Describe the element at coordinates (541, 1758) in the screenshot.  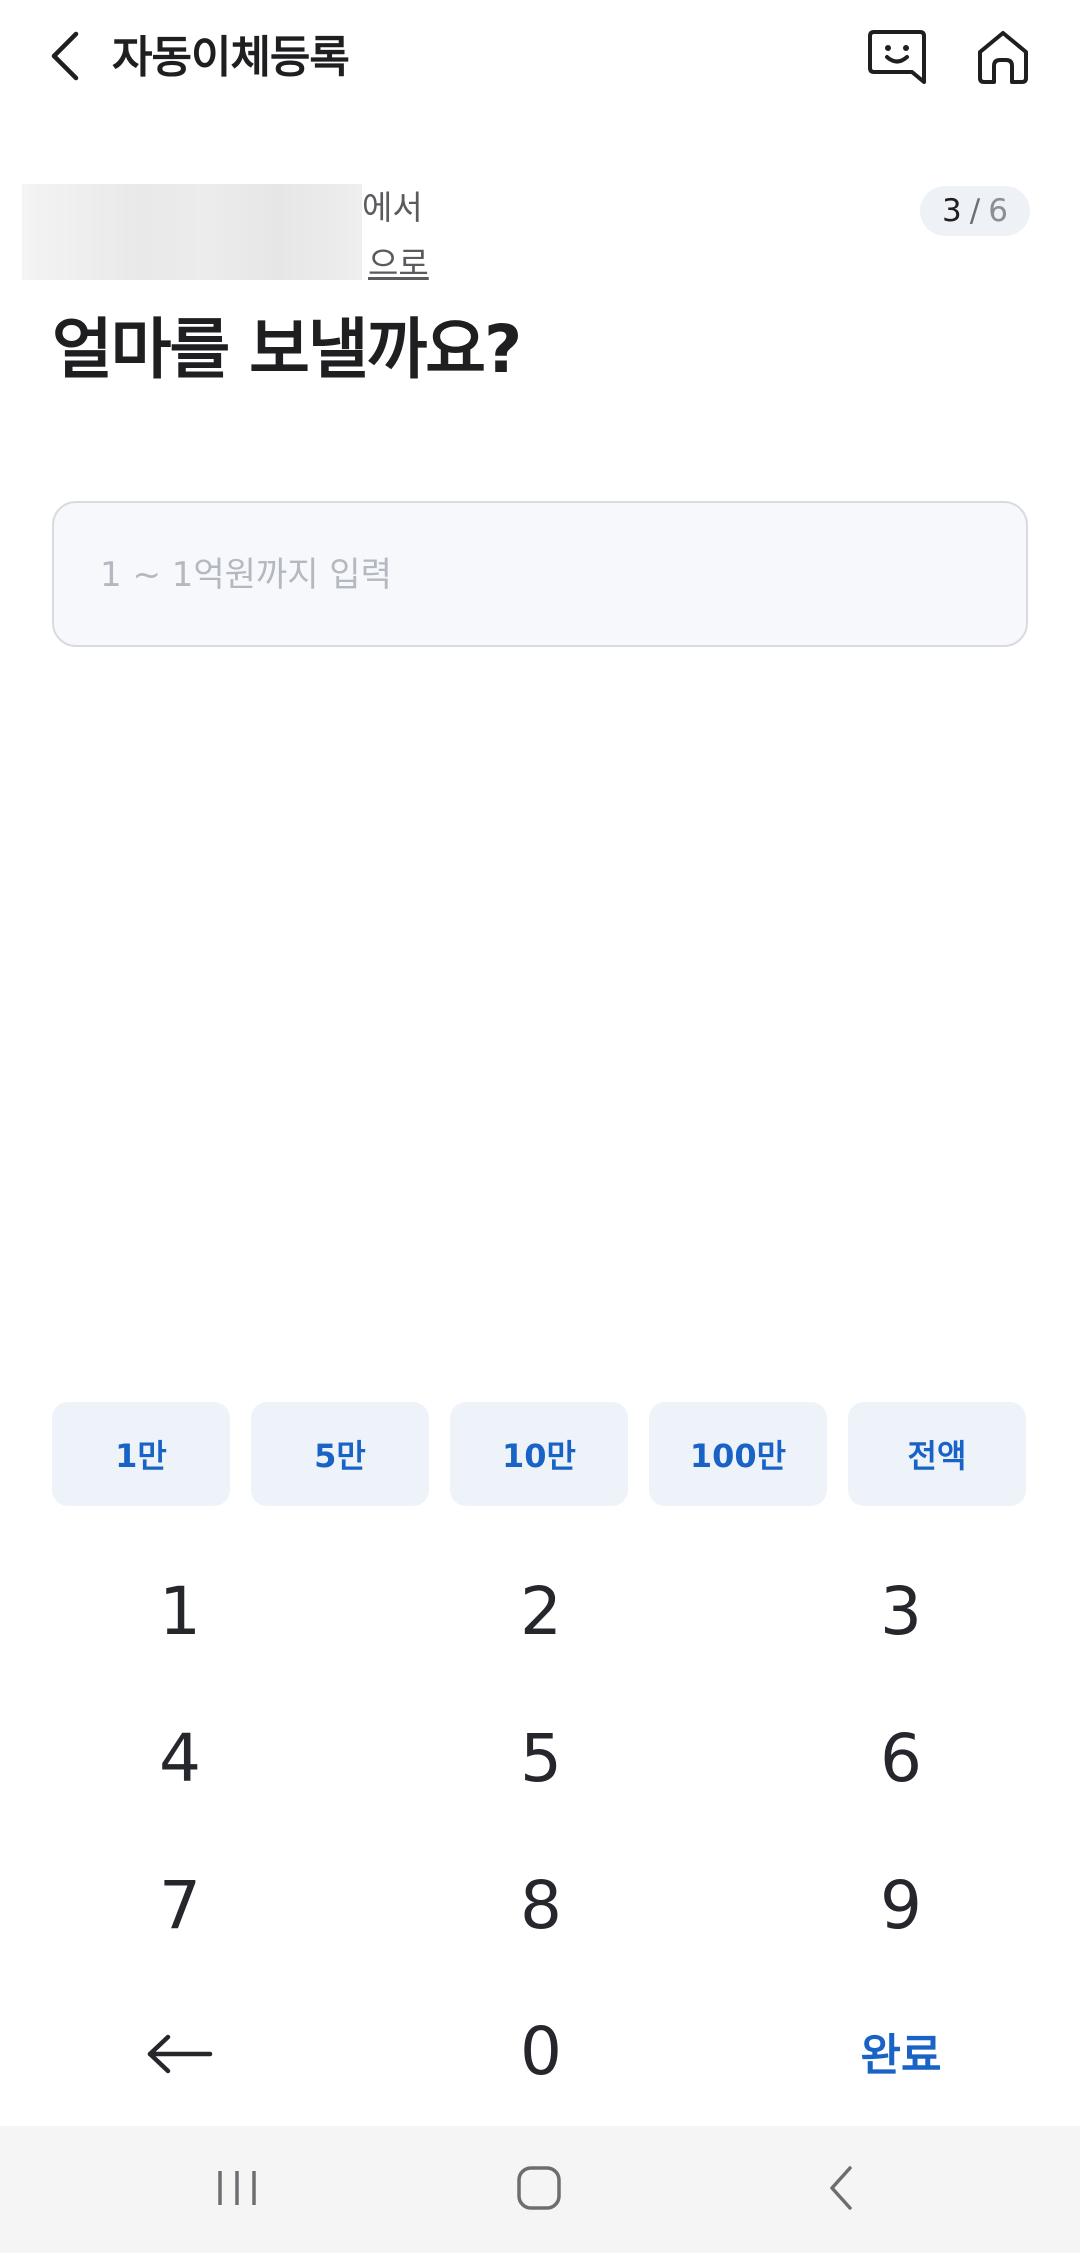
I see `key-5: 5` at that location.